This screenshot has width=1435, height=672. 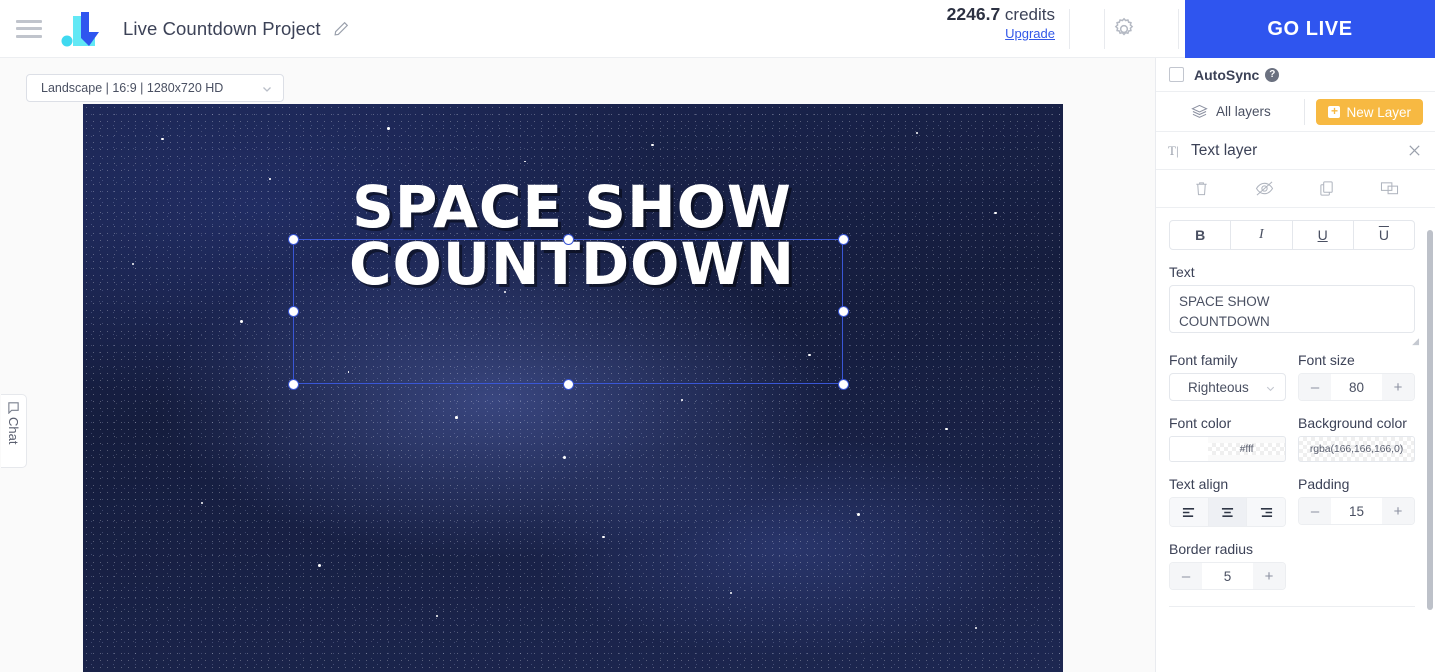 What do you see at coordinates (83, 29) in the screenshot?
I see `brand-logo-icon` at bounding box center [83, 29].